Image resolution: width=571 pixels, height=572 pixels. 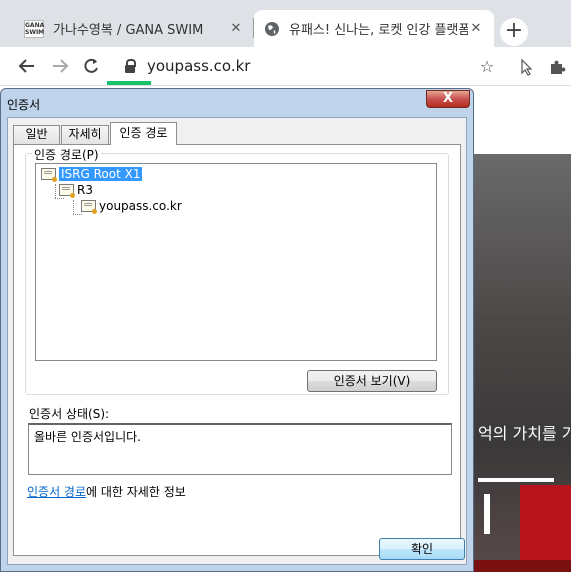 What do you see at coordinates (422, 549) in the screenshot?
I see `ok-button: 확인` at bounding box center [422, 549].